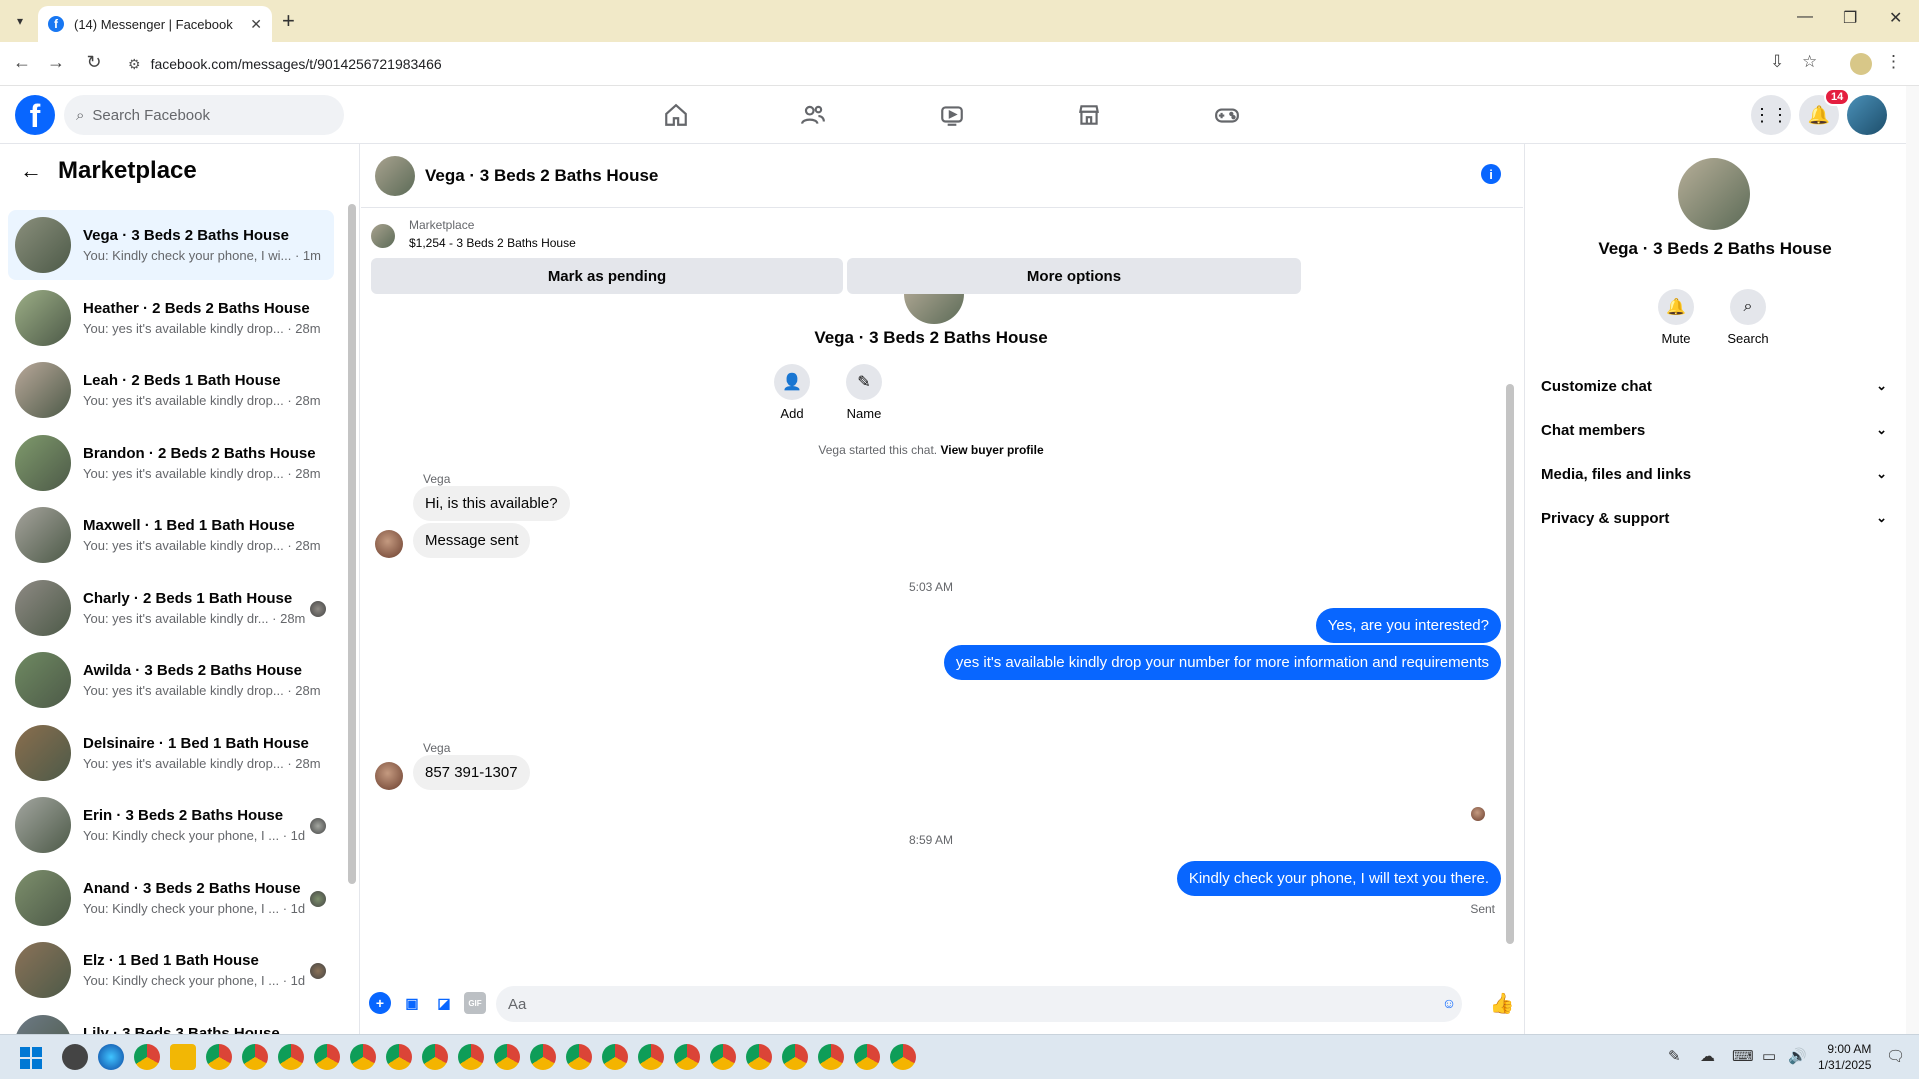 This screenshot has width=1919, height=1079. I want to click on message-input: Aa, so click(979, 1004).